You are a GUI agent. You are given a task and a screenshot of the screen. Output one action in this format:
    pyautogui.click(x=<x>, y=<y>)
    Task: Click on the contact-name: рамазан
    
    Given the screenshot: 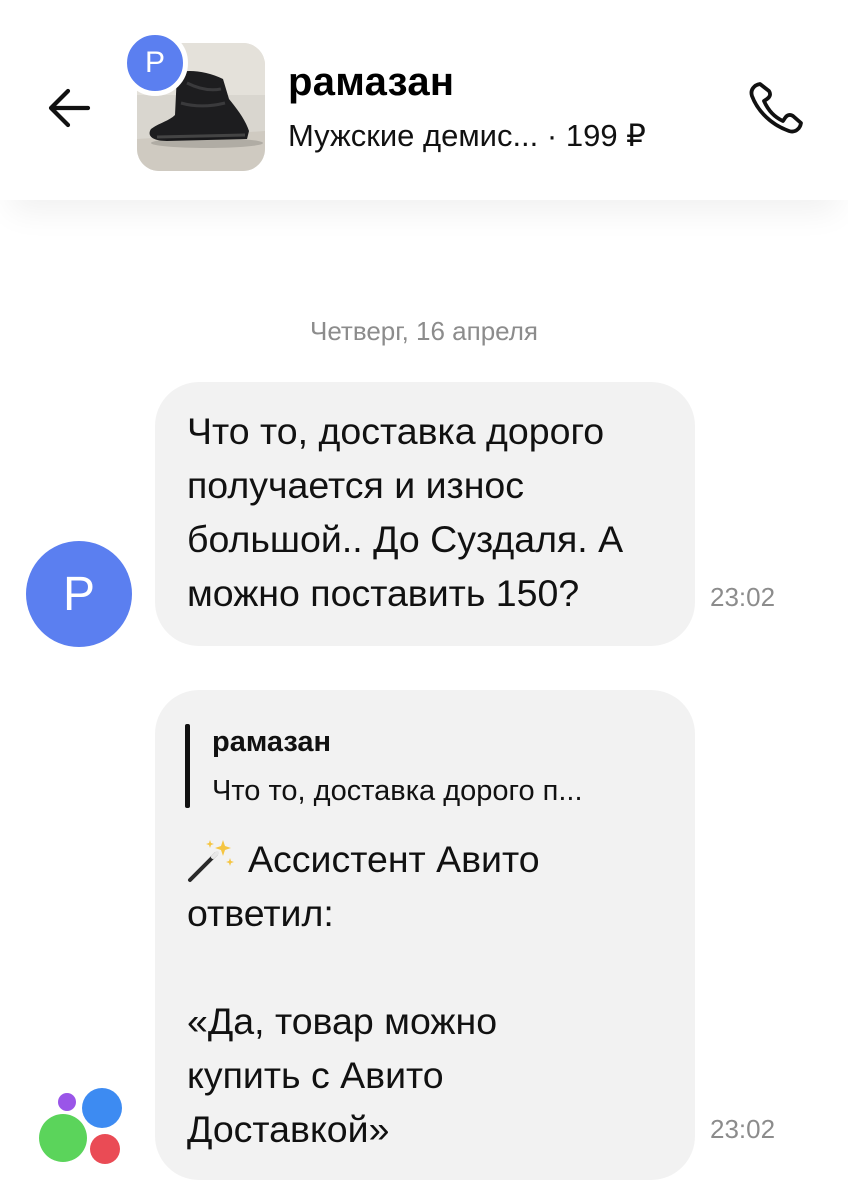 What is the action you would take?
    pyautogui.click(x=371, y=82)
    